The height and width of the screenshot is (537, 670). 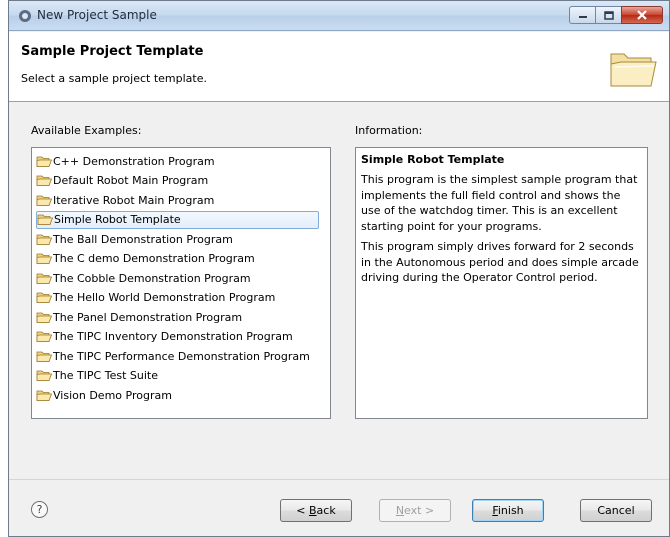 I want to click on window-controls, so click(x=616, y=15).